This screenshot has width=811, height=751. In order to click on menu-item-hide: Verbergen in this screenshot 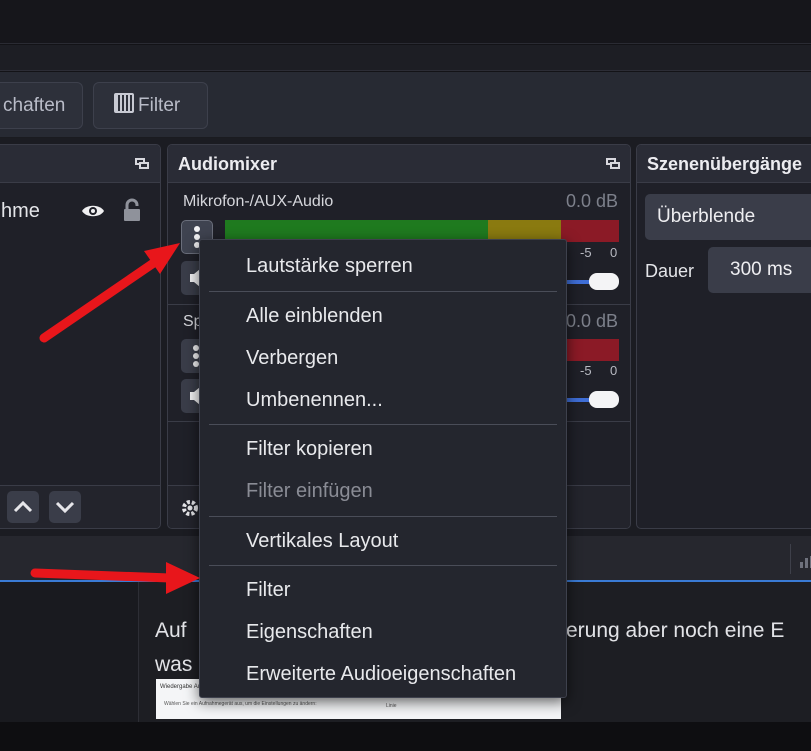, I will do `click(383, 358)`.